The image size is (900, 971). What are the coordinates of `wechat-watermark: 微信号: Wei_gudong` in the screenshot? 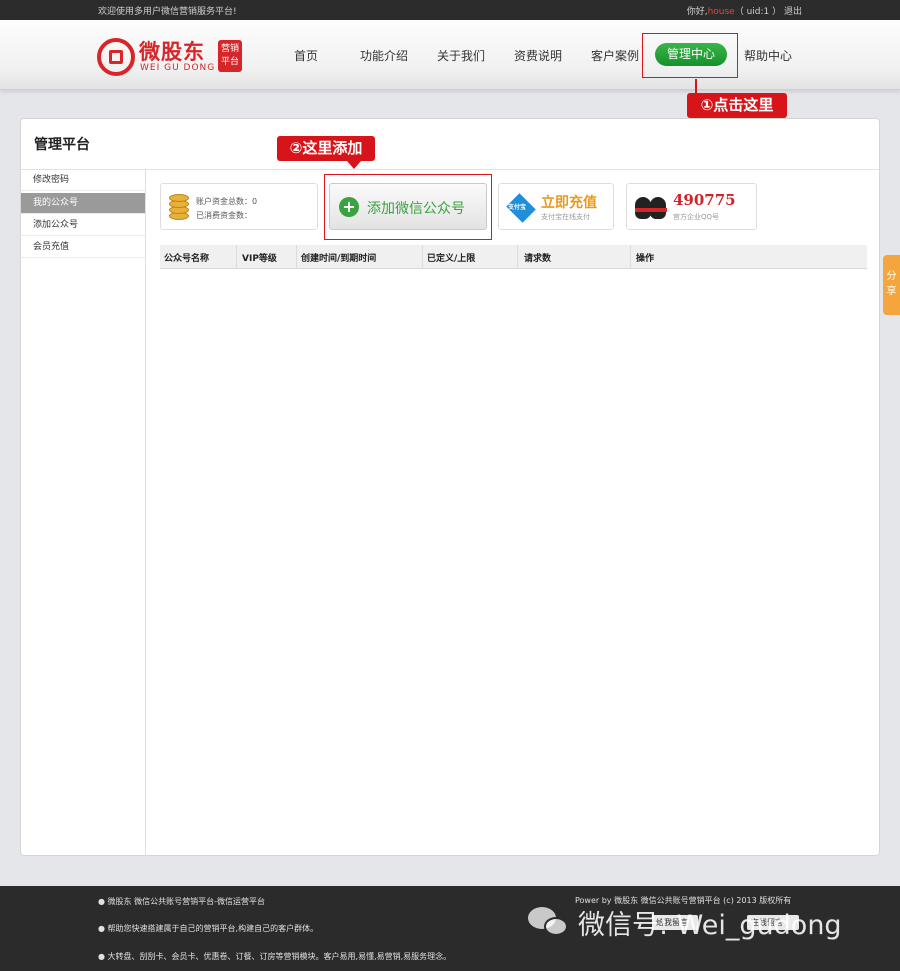 It's located at (703, 921).